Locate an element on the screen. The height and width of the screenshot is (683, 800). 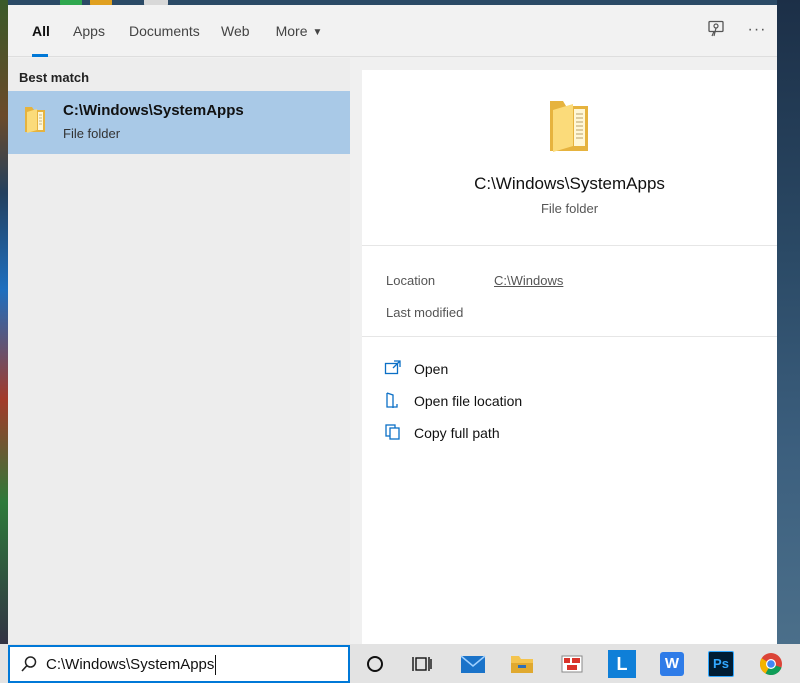
tab-apps: Apps is located at coordinates (89, 31).